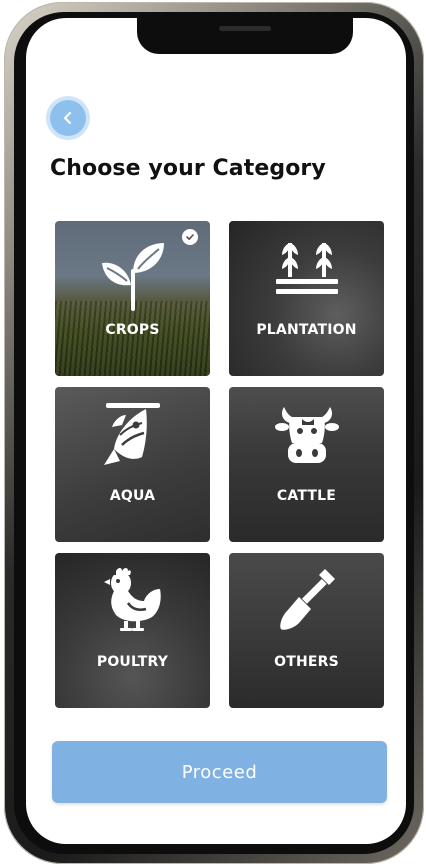  I want to click on category-label: AQUA, so click(132, 496).